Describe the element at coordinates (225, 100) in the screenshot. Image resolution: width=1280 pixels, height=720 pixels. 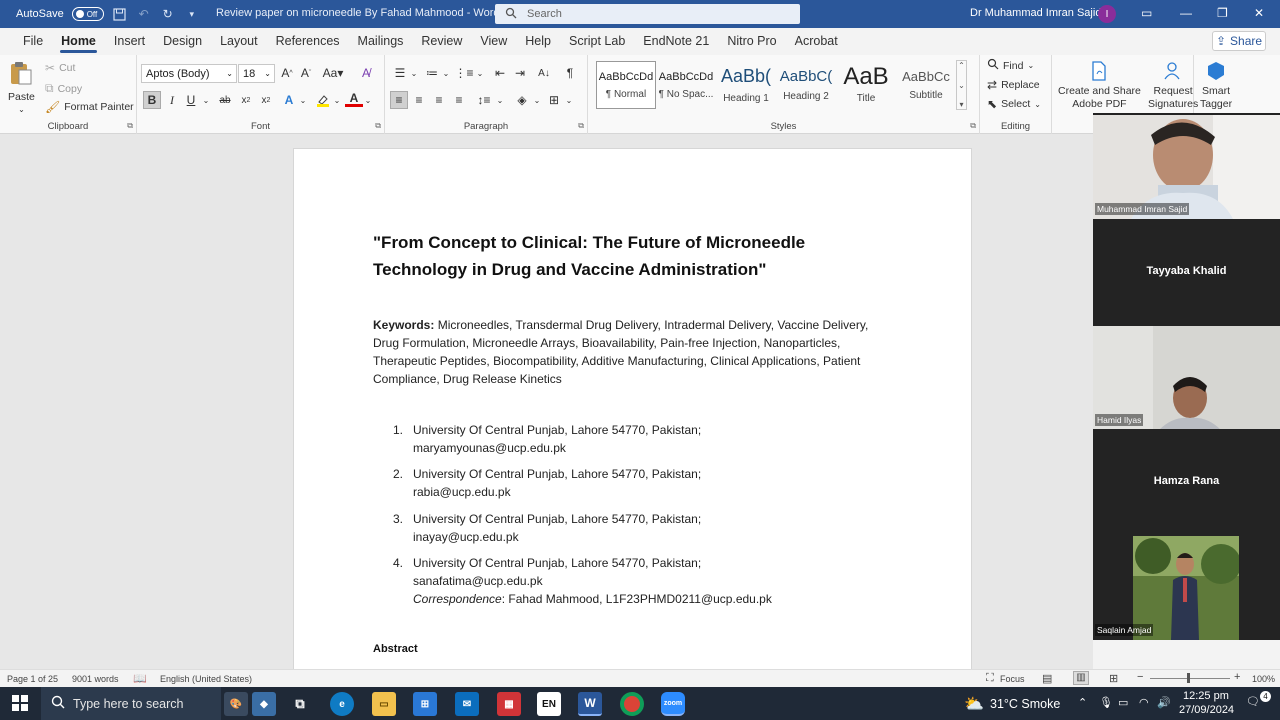
I see `strikethrough-icon: ab` at that location.